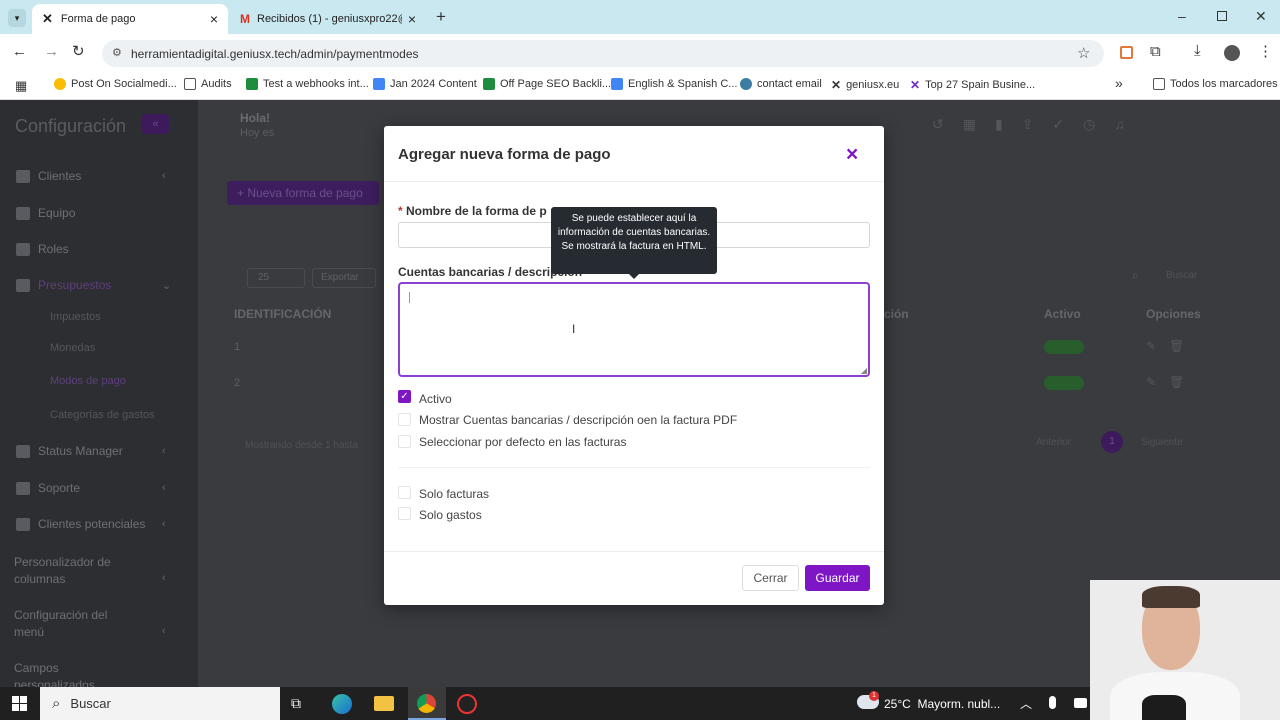 Image resolution: width=1280 pixels, height=720 pixels. What do you see at coordinates (384, 703) in the screenshot?
I see `file-explorer-icon` at bounding box center [384, 703].